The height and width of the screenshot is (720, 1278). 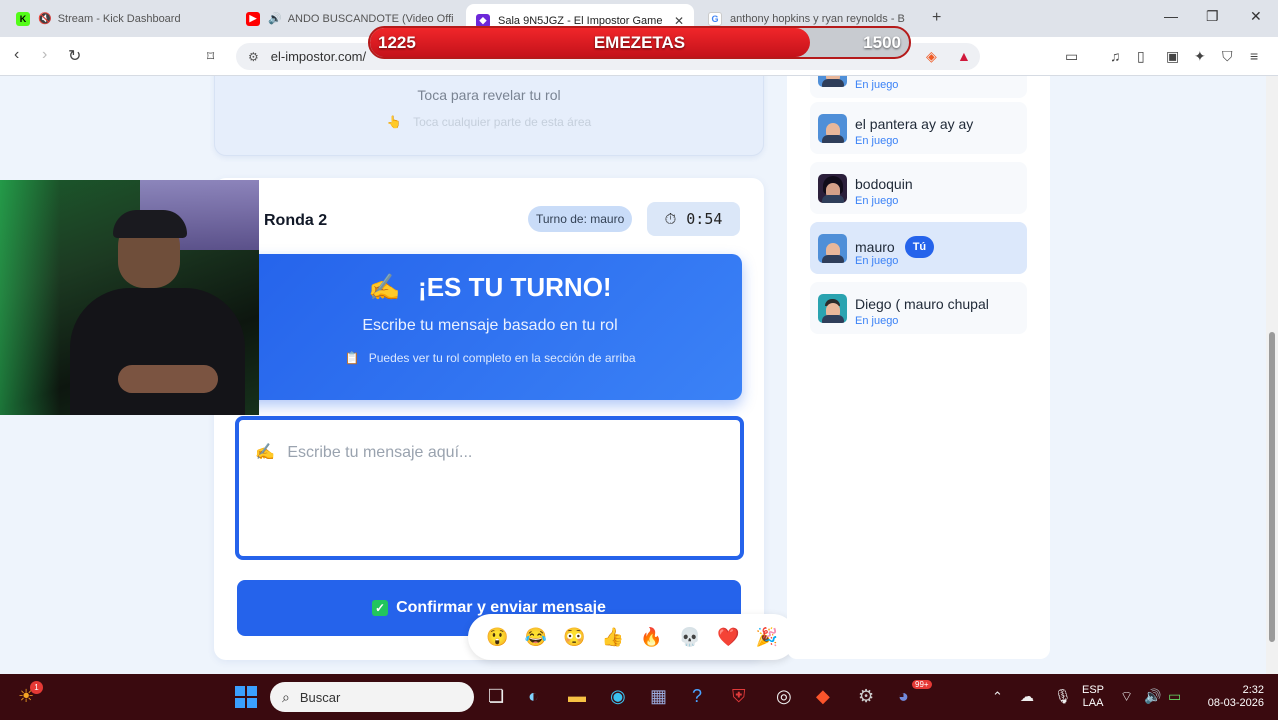 I want to click on mute-icon: 🔇, so click(x=45, y=19).